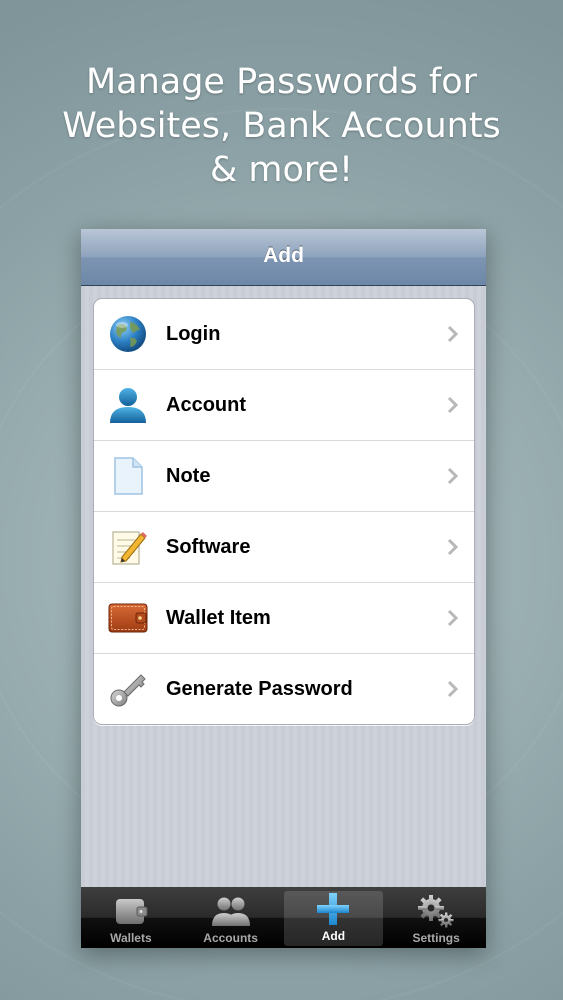  Describe the element at coordinates (333, 936) in the screenshot. I see `tab-label: Add` at that location.